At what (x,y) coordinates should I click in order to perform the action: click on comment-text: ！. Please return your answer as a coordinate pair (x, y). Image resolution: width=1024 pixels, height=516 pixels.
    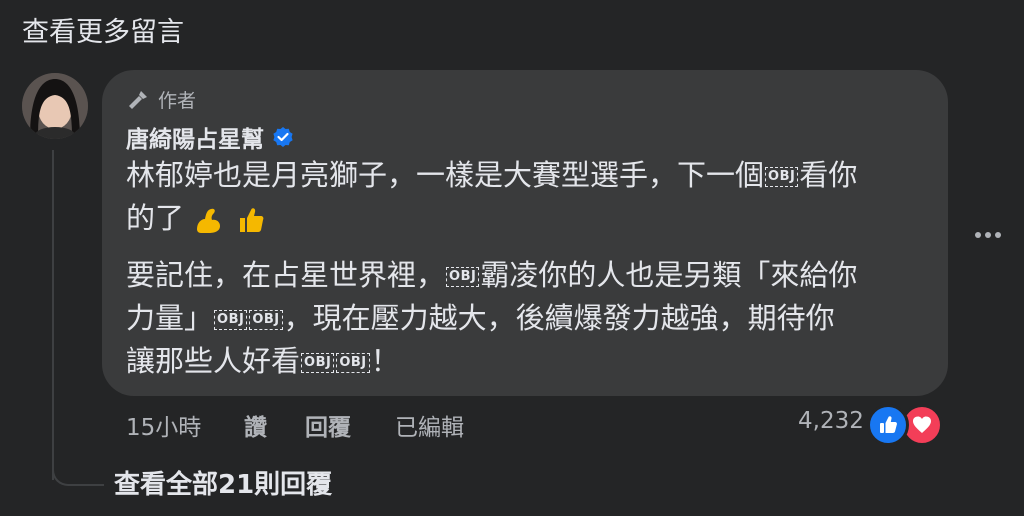
    Looking at the image, I should click on (385, 361).